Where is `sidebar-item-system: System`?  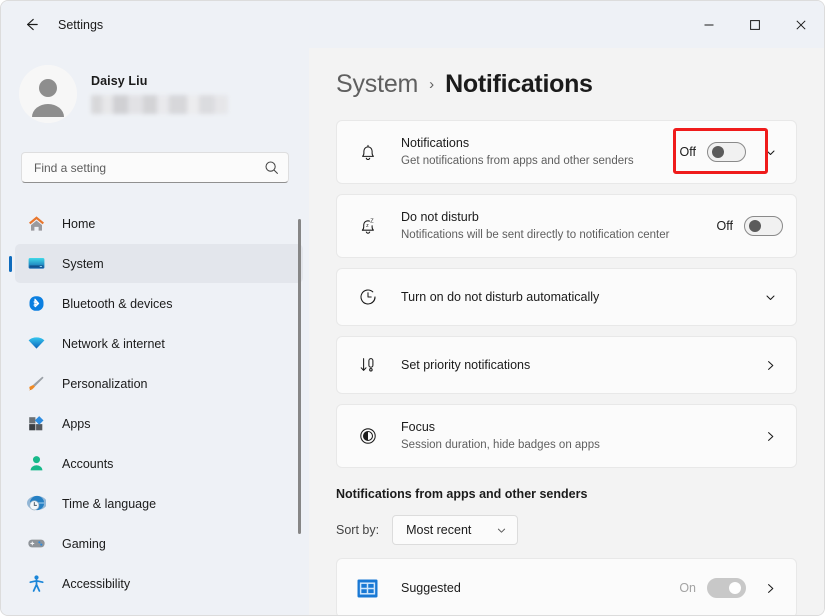 sidebar-item-system: System is located at coordinates (159, 263).